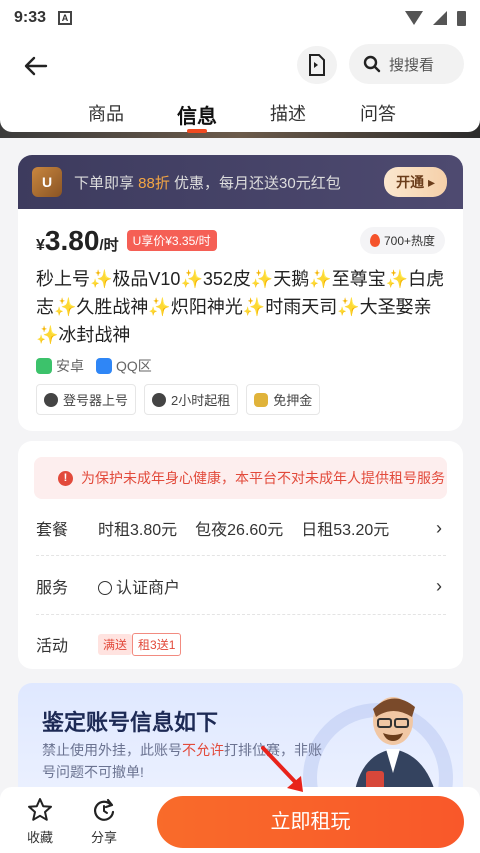 This screenshot has height=853, width=480. Describe the element at coordinates (261, 399) in the screenshot. I see `money-bag-icon` at that location.